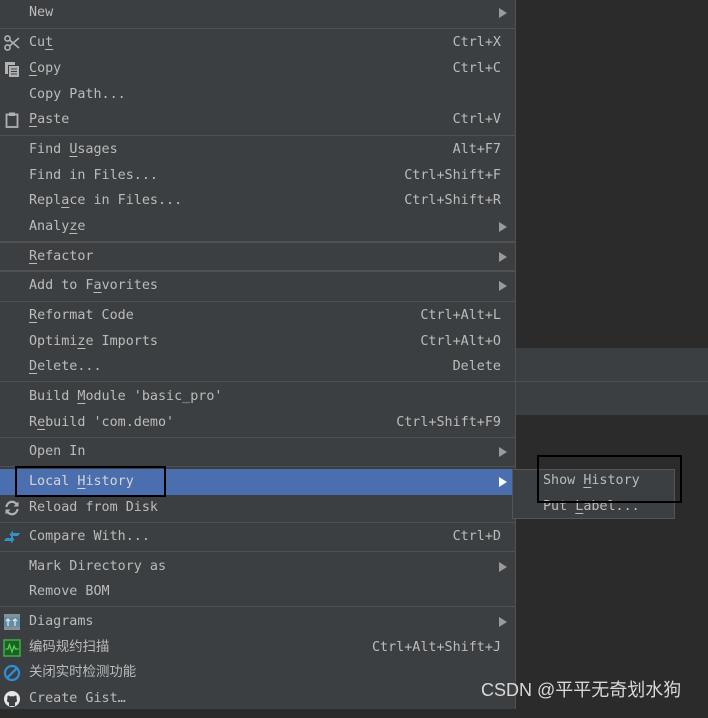 The image size is (708, 718). Describe the element at coordinates (12, 699) in the screenshot. I see `github-icon` at that location.